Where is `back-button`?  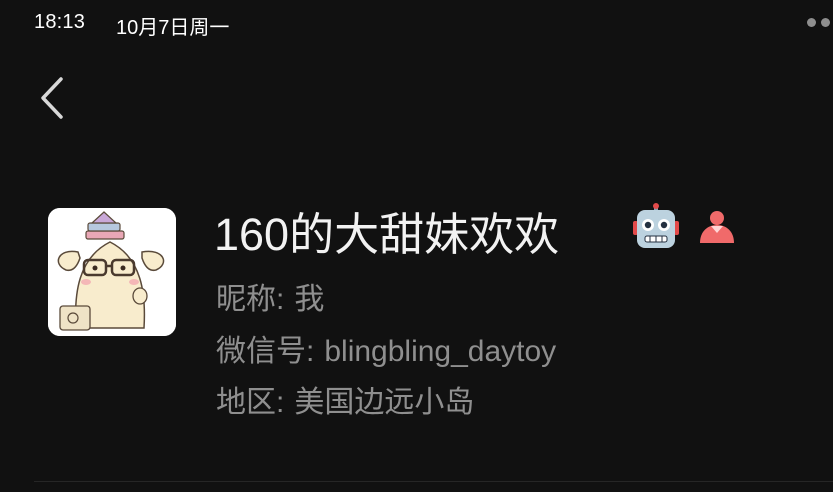
back-button is located at coordinates (54, 98).